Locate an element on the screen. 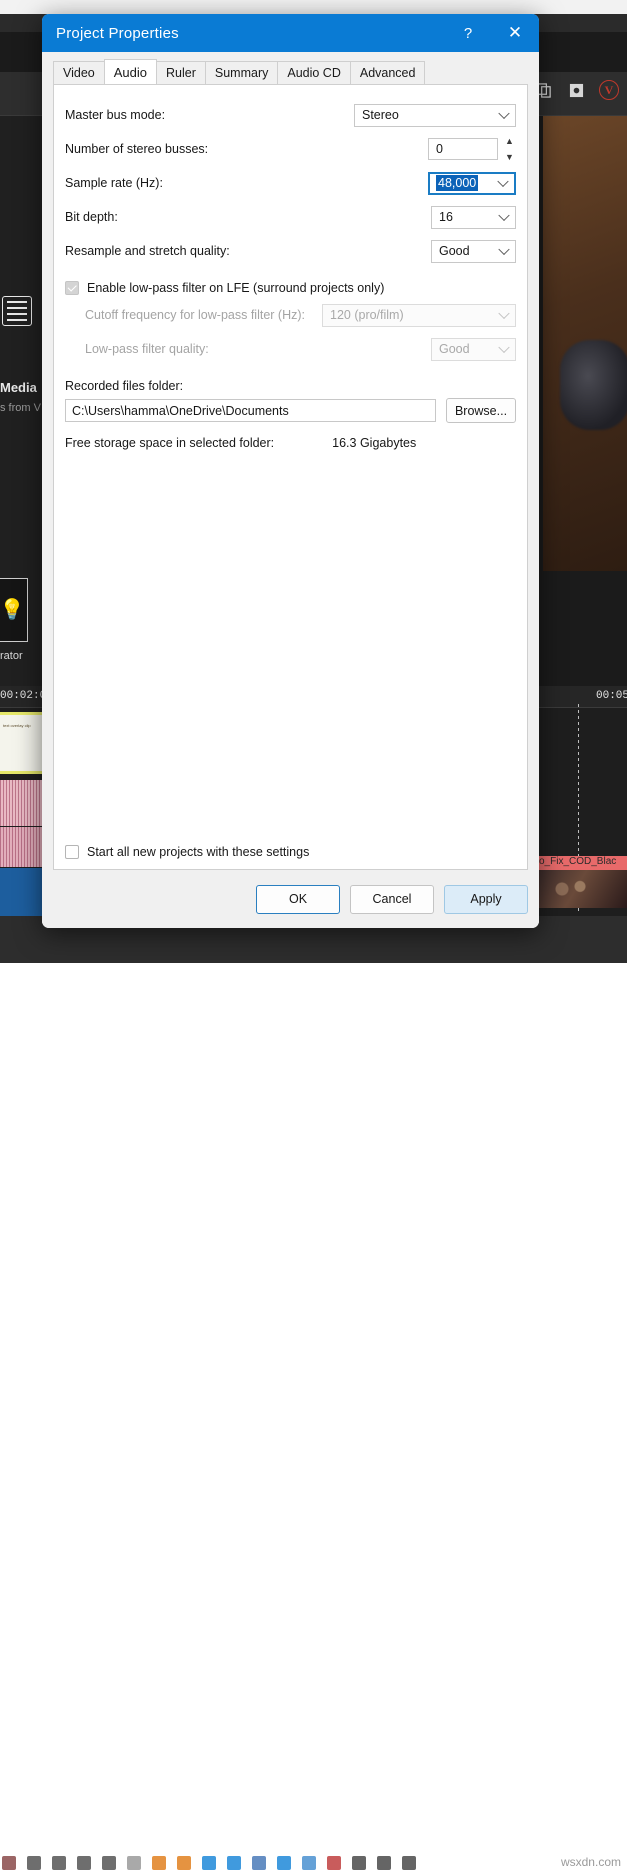 Image resolution: width=627 pixels, height=1874 pixels. dock-generator-label: rator is located at coordinates (11, 656).